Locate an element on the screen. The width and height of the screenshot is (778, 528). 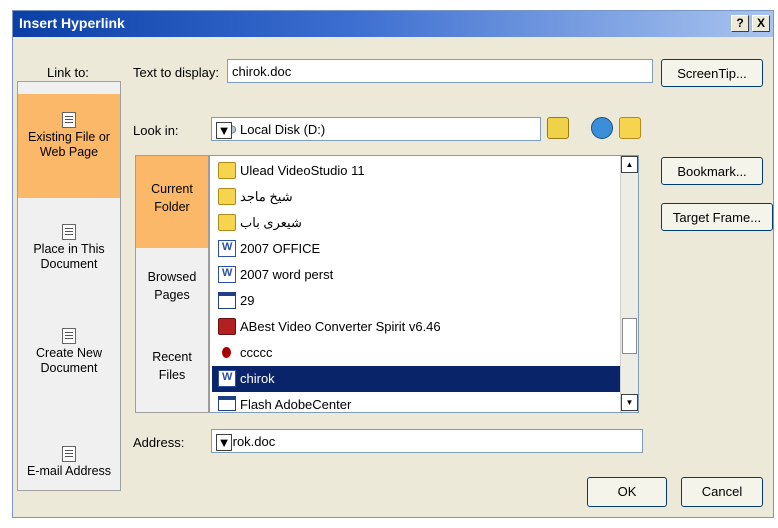
current-folder-line2: Folder is located at coordinates (172, 207).